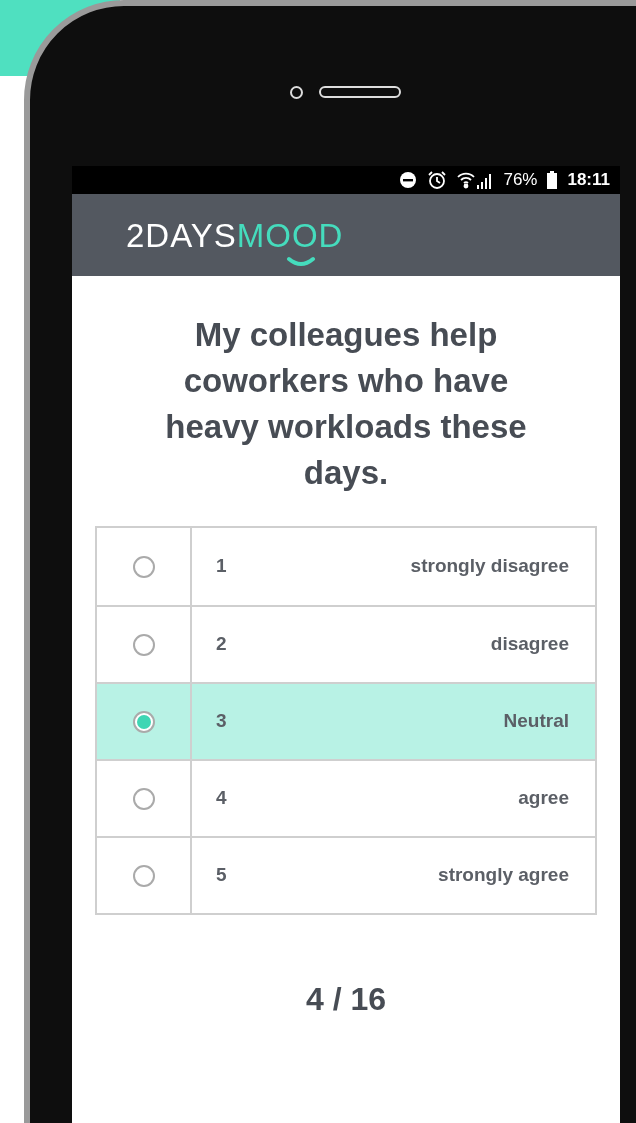 The width and height of the screenshot is (636, 1123). Describe the element at coordinates (408, 180) in the screenshot. I see `do-not-disturb-icon` at that location.